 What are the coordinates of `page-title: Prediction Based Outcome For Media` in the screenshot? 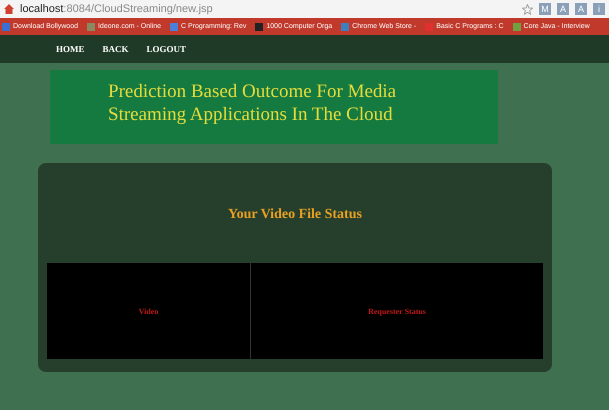 It's located at (253, 91).